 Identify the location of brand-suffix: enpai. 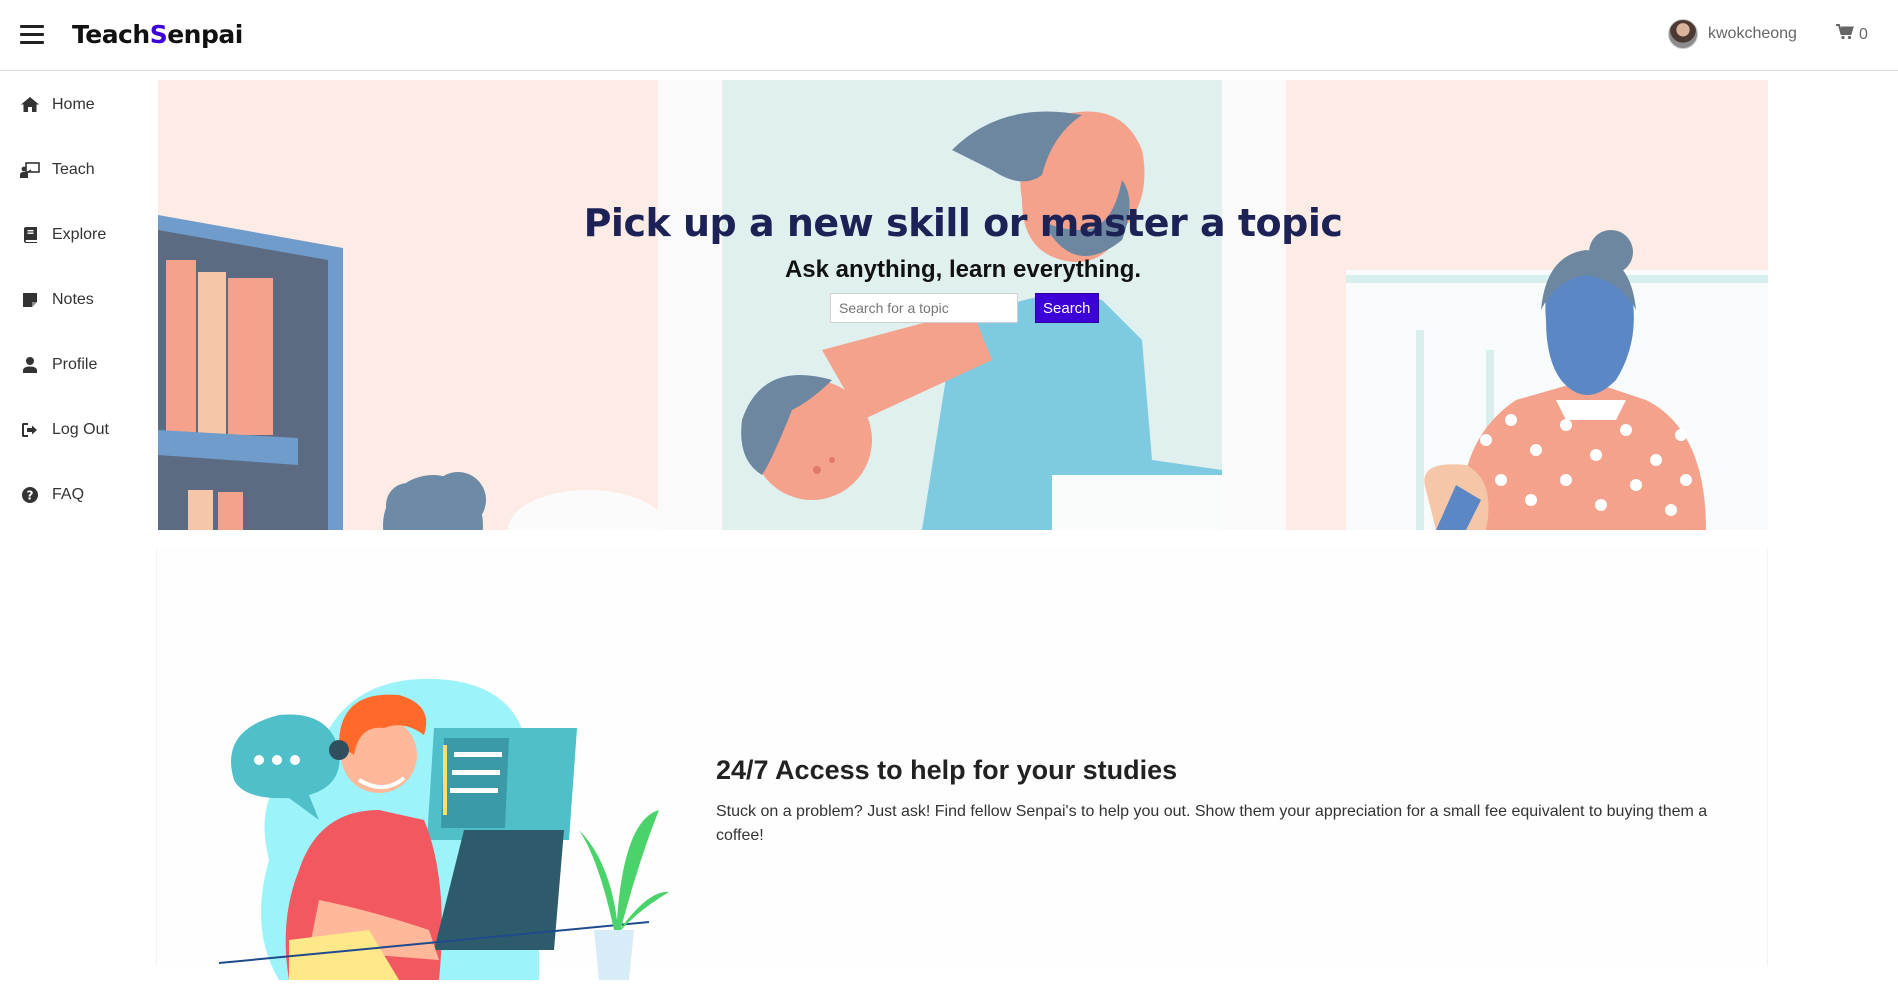
(205, 34).